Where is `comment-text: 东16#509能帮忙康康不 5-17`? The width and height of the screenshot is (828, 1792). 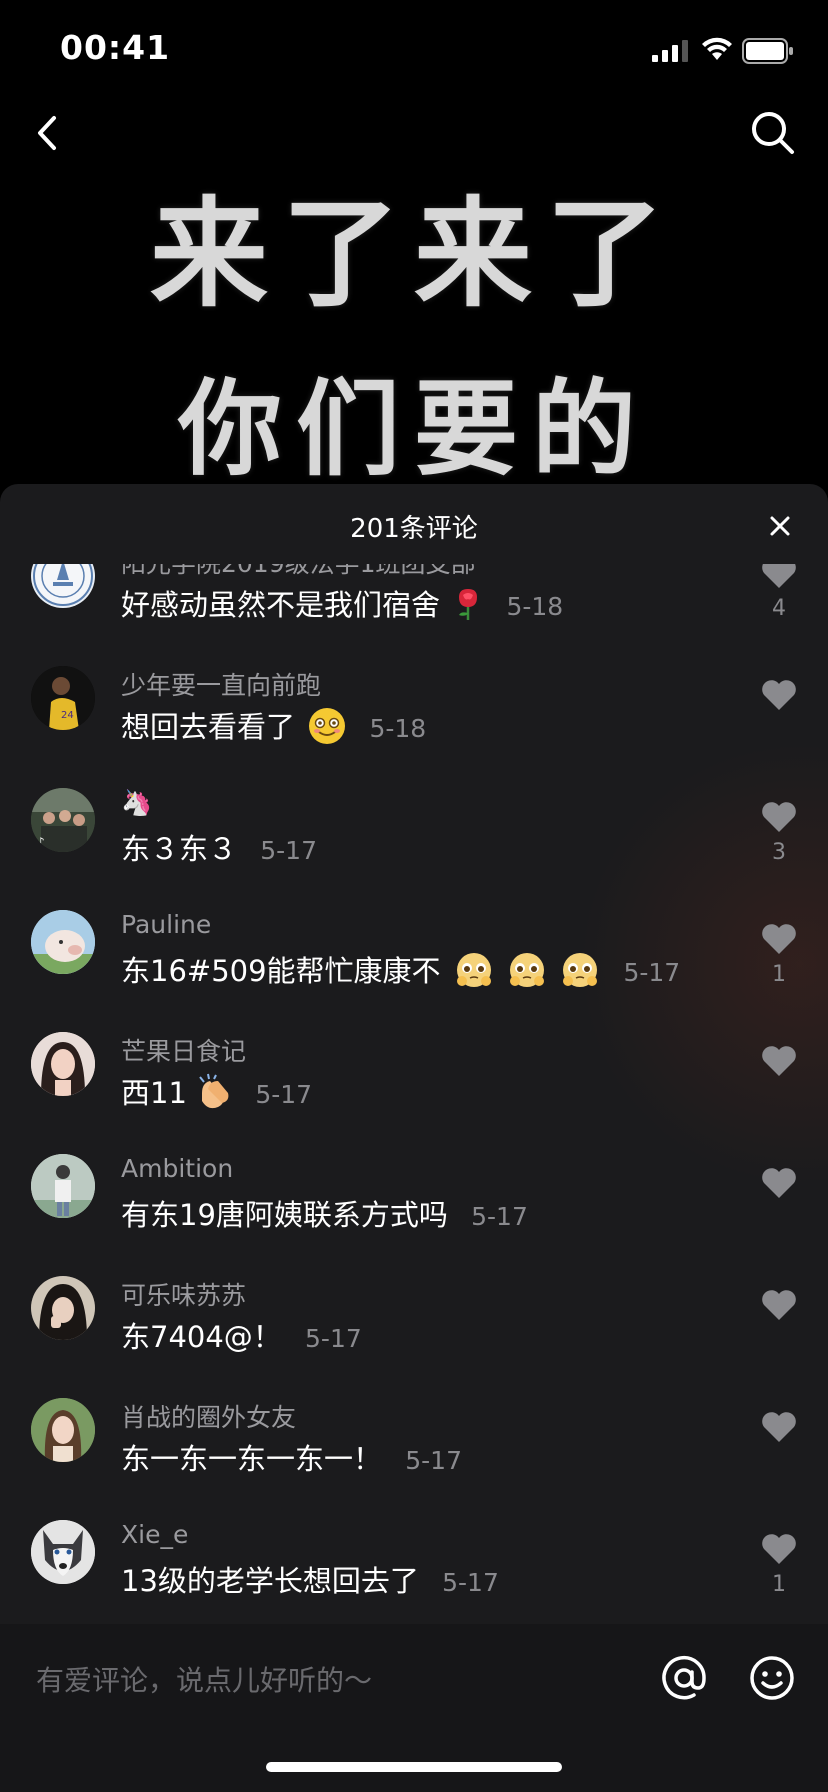
comment-text: 东16#509能帮忙康康不 5-17 is located at coordinates (400, 972).